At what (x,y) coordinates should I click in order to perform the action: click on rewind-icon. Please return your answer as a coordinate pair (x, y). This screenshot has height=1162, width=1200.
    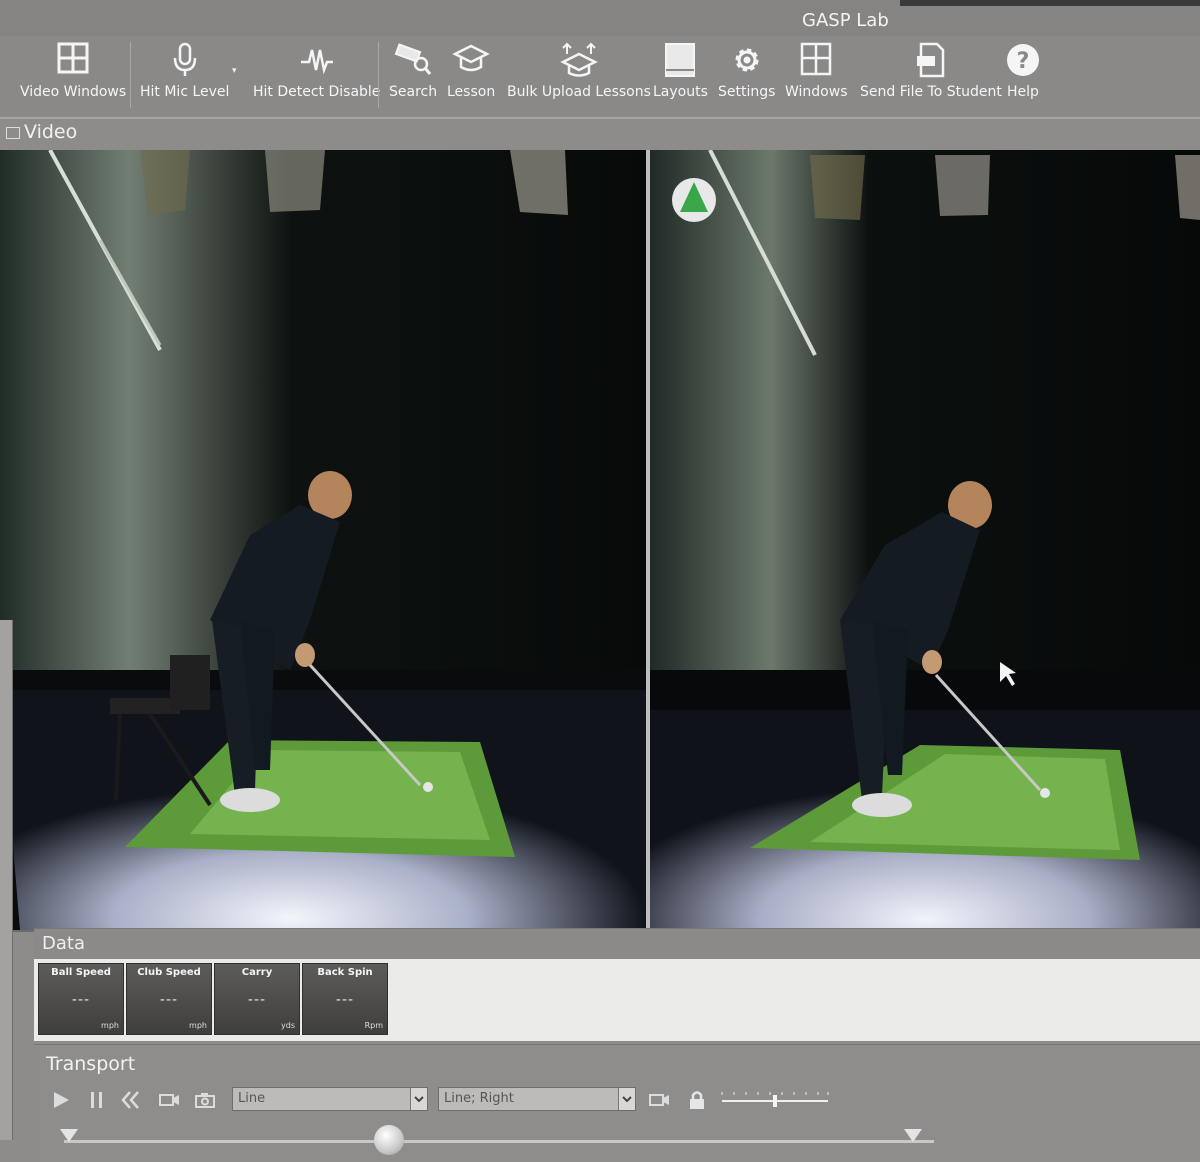
    Looking at the image, I should click on (131, 1100).